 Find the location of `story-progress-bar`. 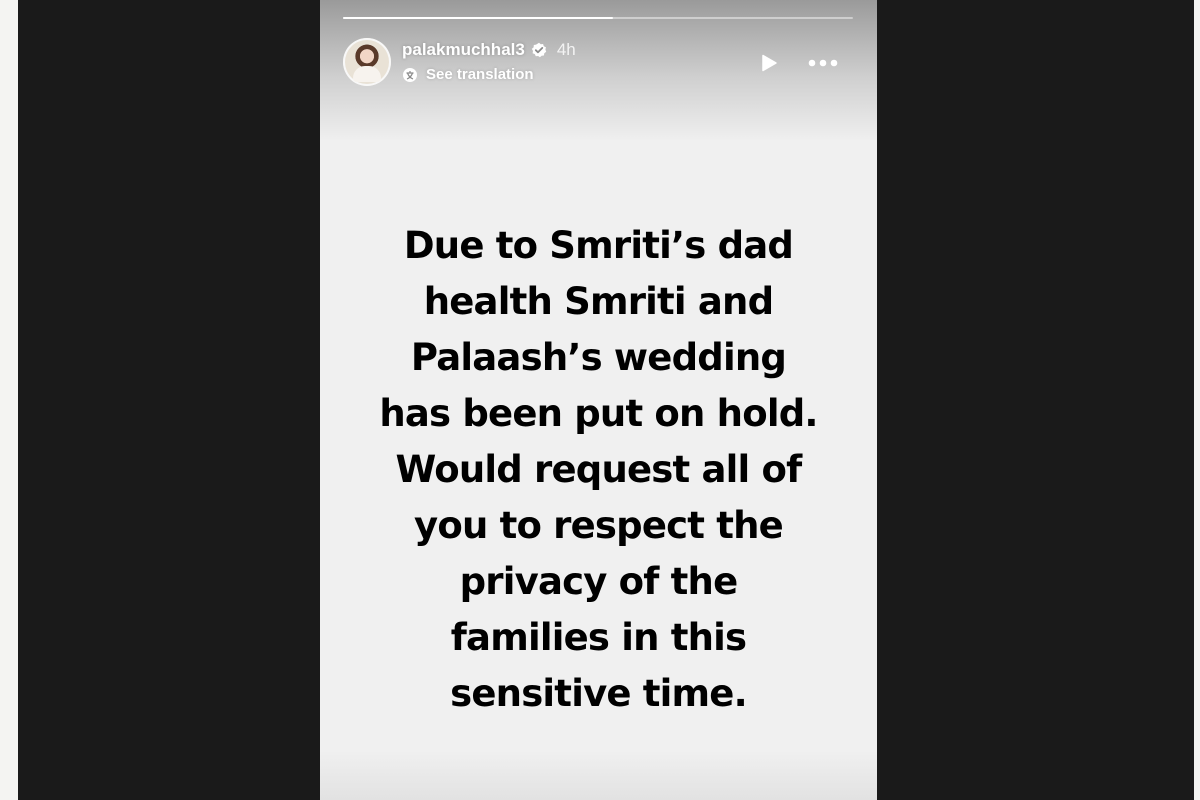

story-progress-bar is located at coordinates (598, 18).